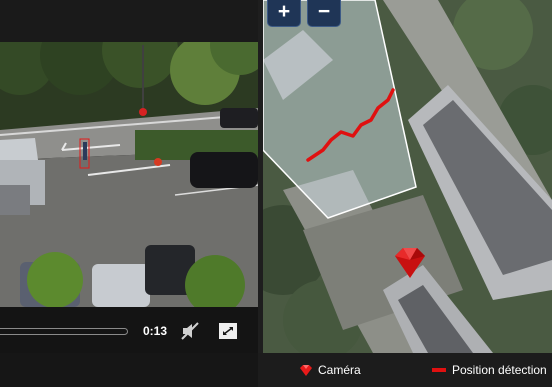 The width and height of the screenshot is (552, 387). I want to click on player-controls: 0:13, so click(129, 330).